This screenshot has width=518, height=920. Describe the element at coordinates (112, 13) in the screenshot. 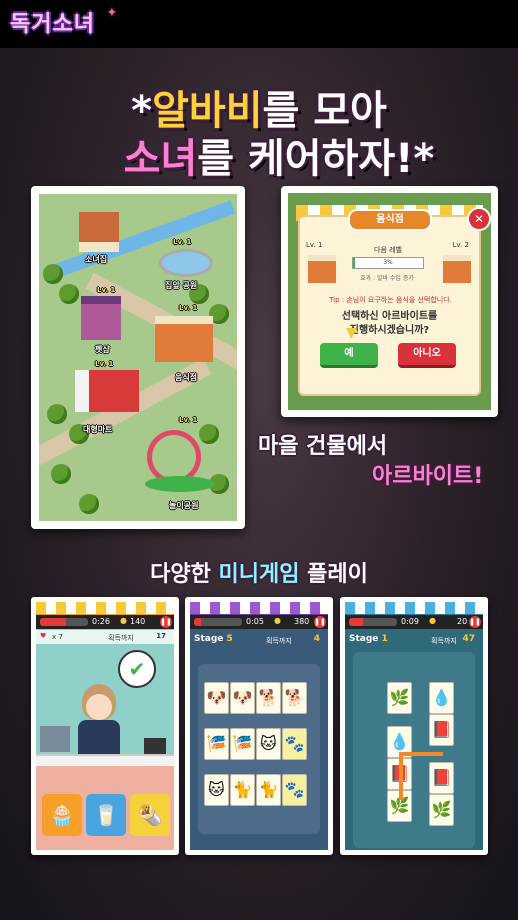

I see `sparkle-icon: ✦` at that location.